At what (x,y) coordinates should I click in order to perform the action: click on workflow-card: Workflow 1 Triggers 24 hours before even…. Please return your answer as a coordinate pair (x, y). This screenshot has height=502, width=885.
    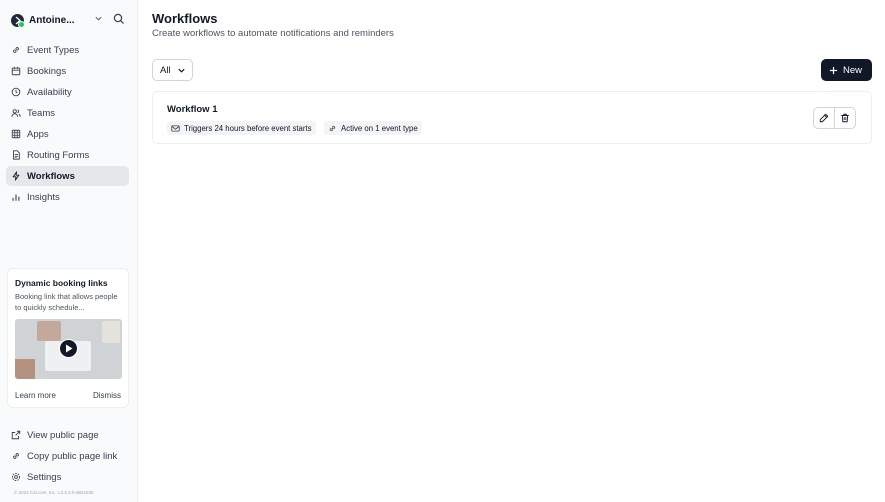
    Looking at the image, I should click on (512, 117).